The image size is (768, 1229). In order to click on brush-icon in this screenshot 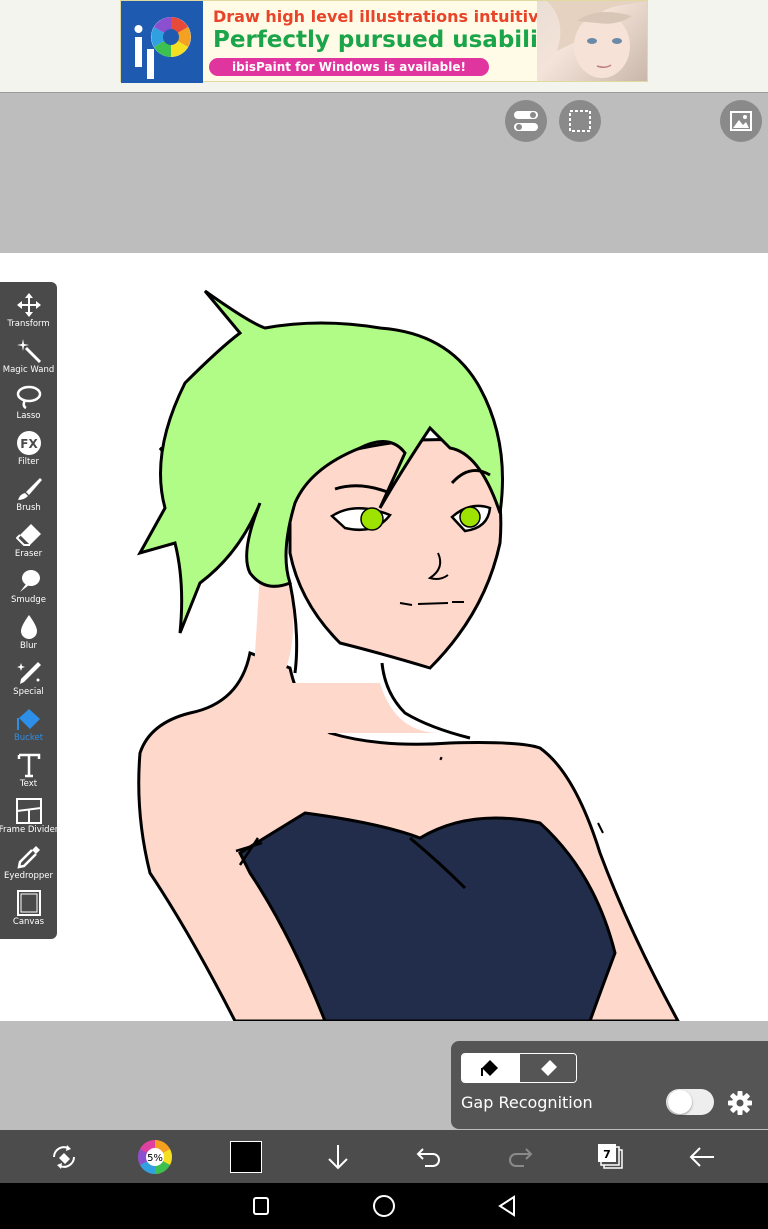, I will do `click(29, 489)`.